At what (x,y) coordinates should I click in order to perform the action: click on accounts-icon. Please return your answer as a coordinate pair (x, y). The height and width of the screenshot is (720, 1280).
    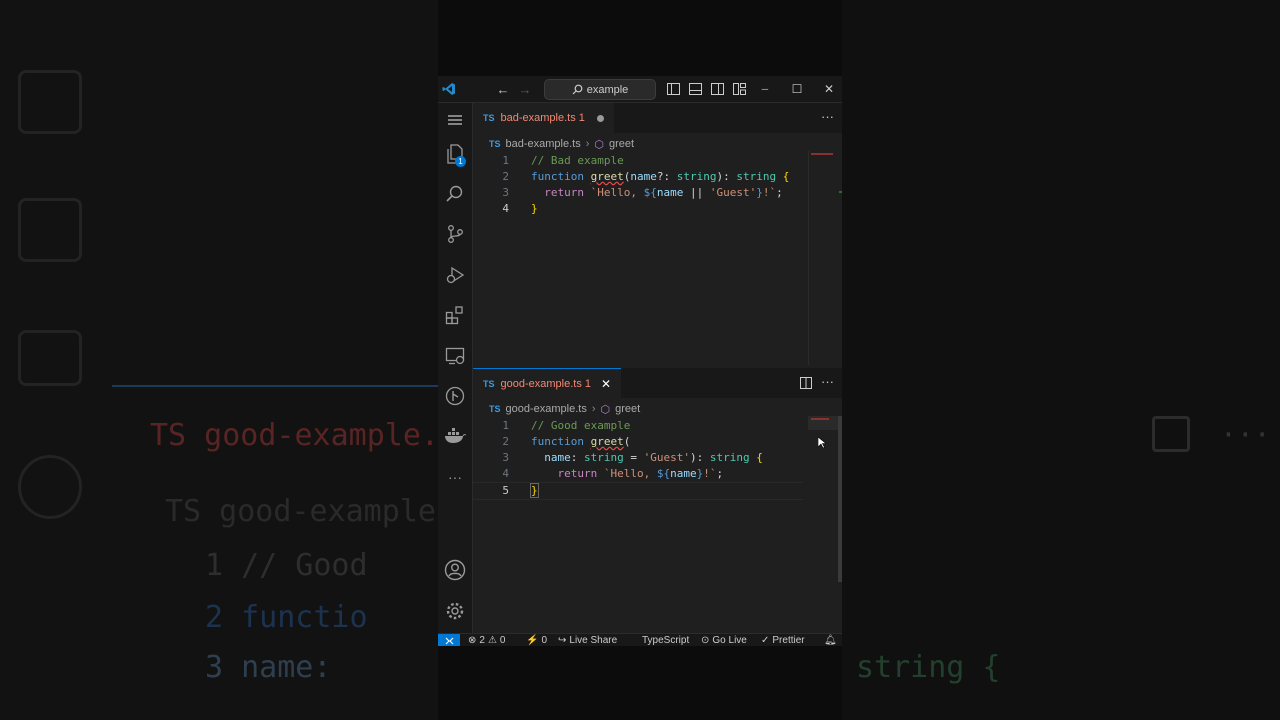
    Looking at the image, I should click on (455, 570).